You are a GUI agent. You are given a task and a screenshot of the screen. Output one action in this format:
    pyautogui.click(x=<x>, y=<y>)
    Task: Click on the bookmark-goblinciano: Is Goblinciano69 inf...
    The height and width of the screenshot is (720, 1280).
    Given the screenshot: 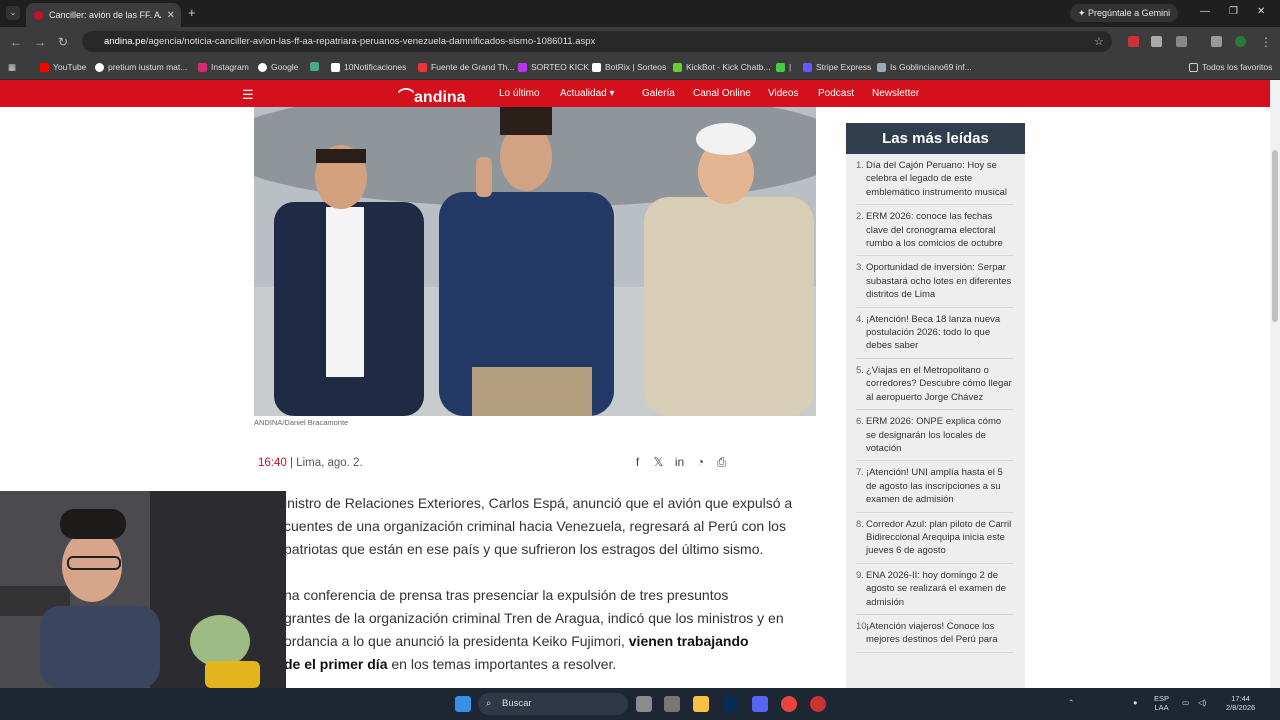 What is the action you would take?
    pyautogui.click(x=924, y=67)
    